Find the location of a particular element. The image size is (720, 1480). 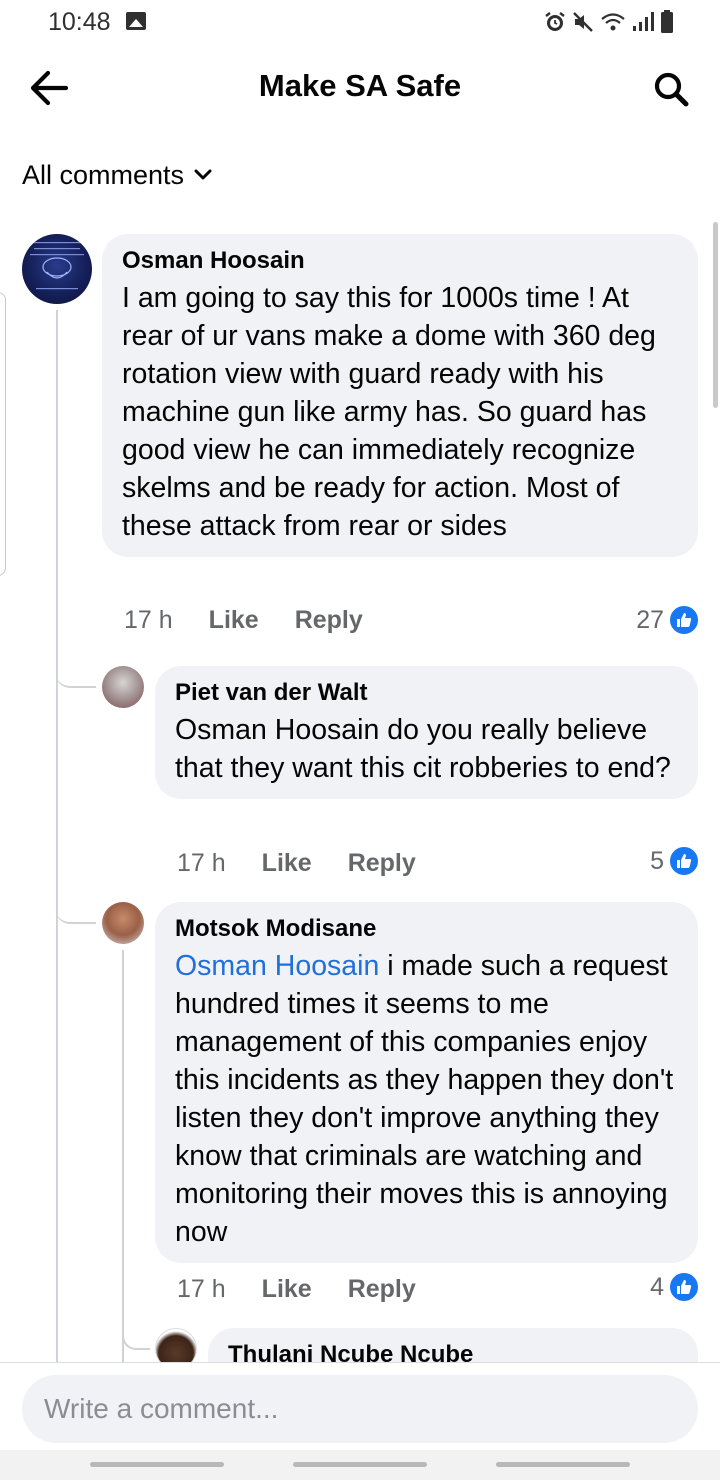

search-icon is located at coordinates (671, 89).